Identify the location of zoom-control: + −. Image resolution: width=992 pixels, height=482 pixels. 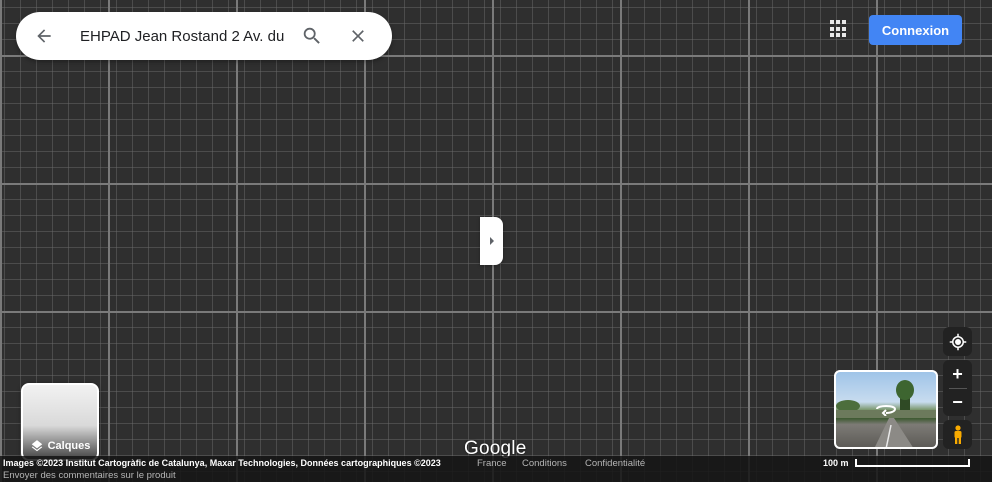
(957, 388).